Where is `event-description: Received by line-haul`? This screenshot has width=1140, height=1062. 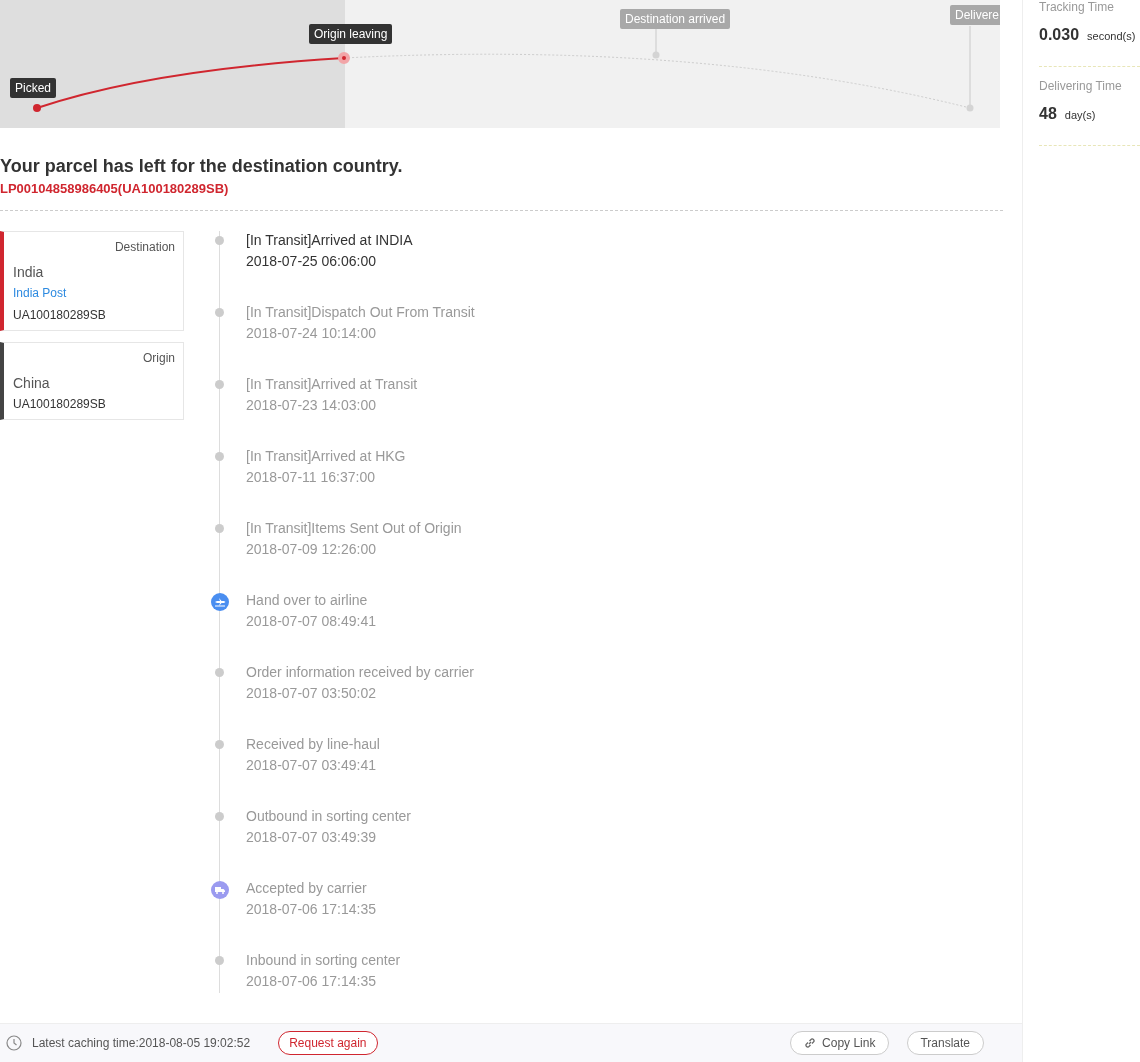
event-description: Received by line-haul is located at coordinates (313, 744).